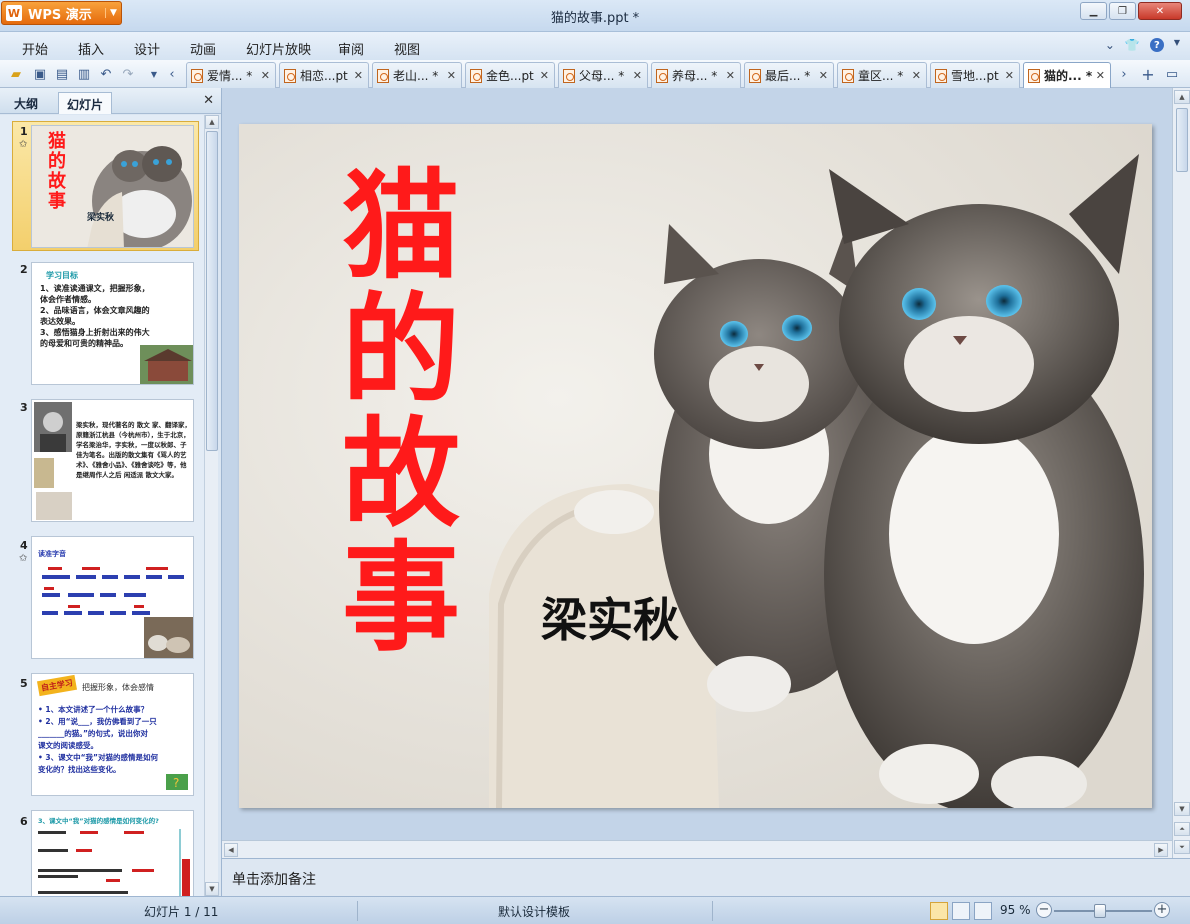 The width and height of the screenshot is (1190, 924). What do you see at coordinates (203, 48) in the screenshot?
I see `menu-animation: 动画` at bounding box center [203, 48].